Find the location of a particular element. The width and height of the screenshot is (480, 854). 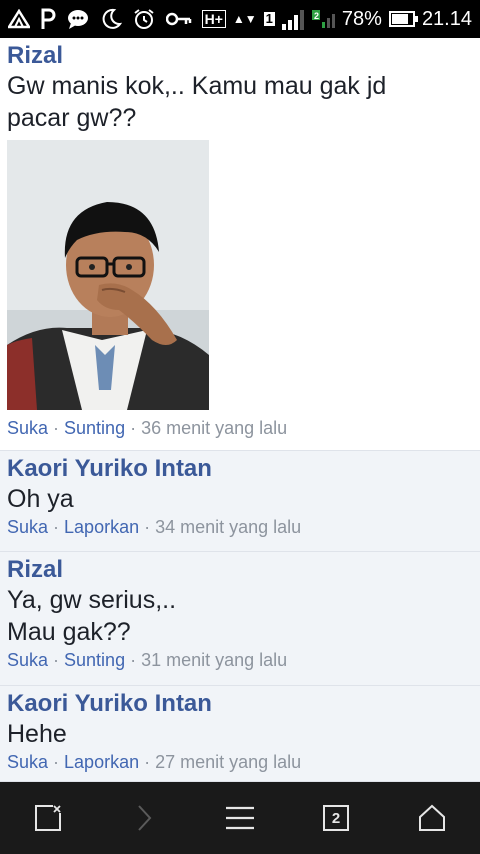

clock: 21.14 is located at coordinates (446, 18).